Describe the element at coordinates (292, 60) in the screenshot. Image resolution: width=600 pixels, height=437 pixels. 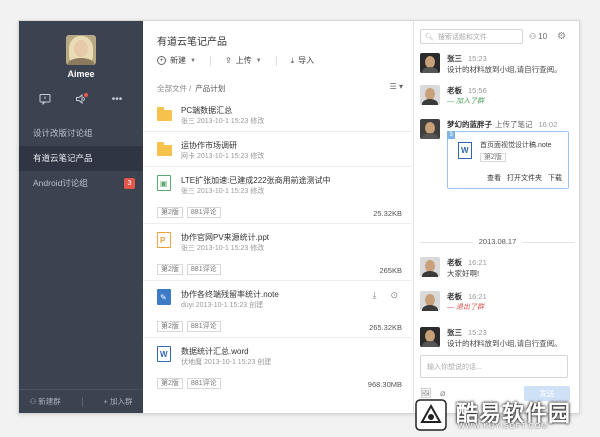
I see `import-icon: ⤓` at that location.